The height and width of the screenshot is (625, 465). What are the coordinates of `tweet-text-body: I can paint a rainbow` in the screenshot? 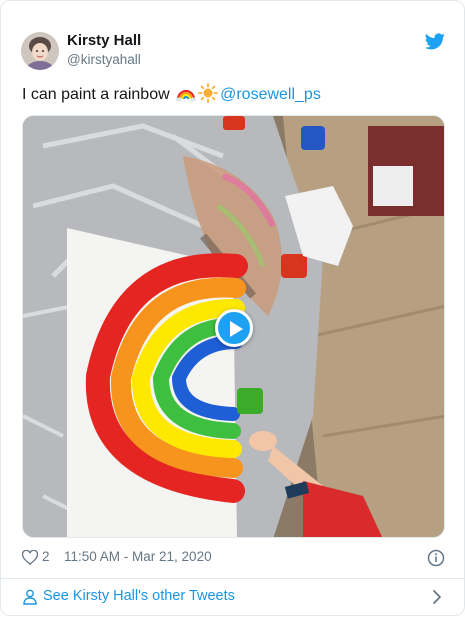 It's located at (98, 94).